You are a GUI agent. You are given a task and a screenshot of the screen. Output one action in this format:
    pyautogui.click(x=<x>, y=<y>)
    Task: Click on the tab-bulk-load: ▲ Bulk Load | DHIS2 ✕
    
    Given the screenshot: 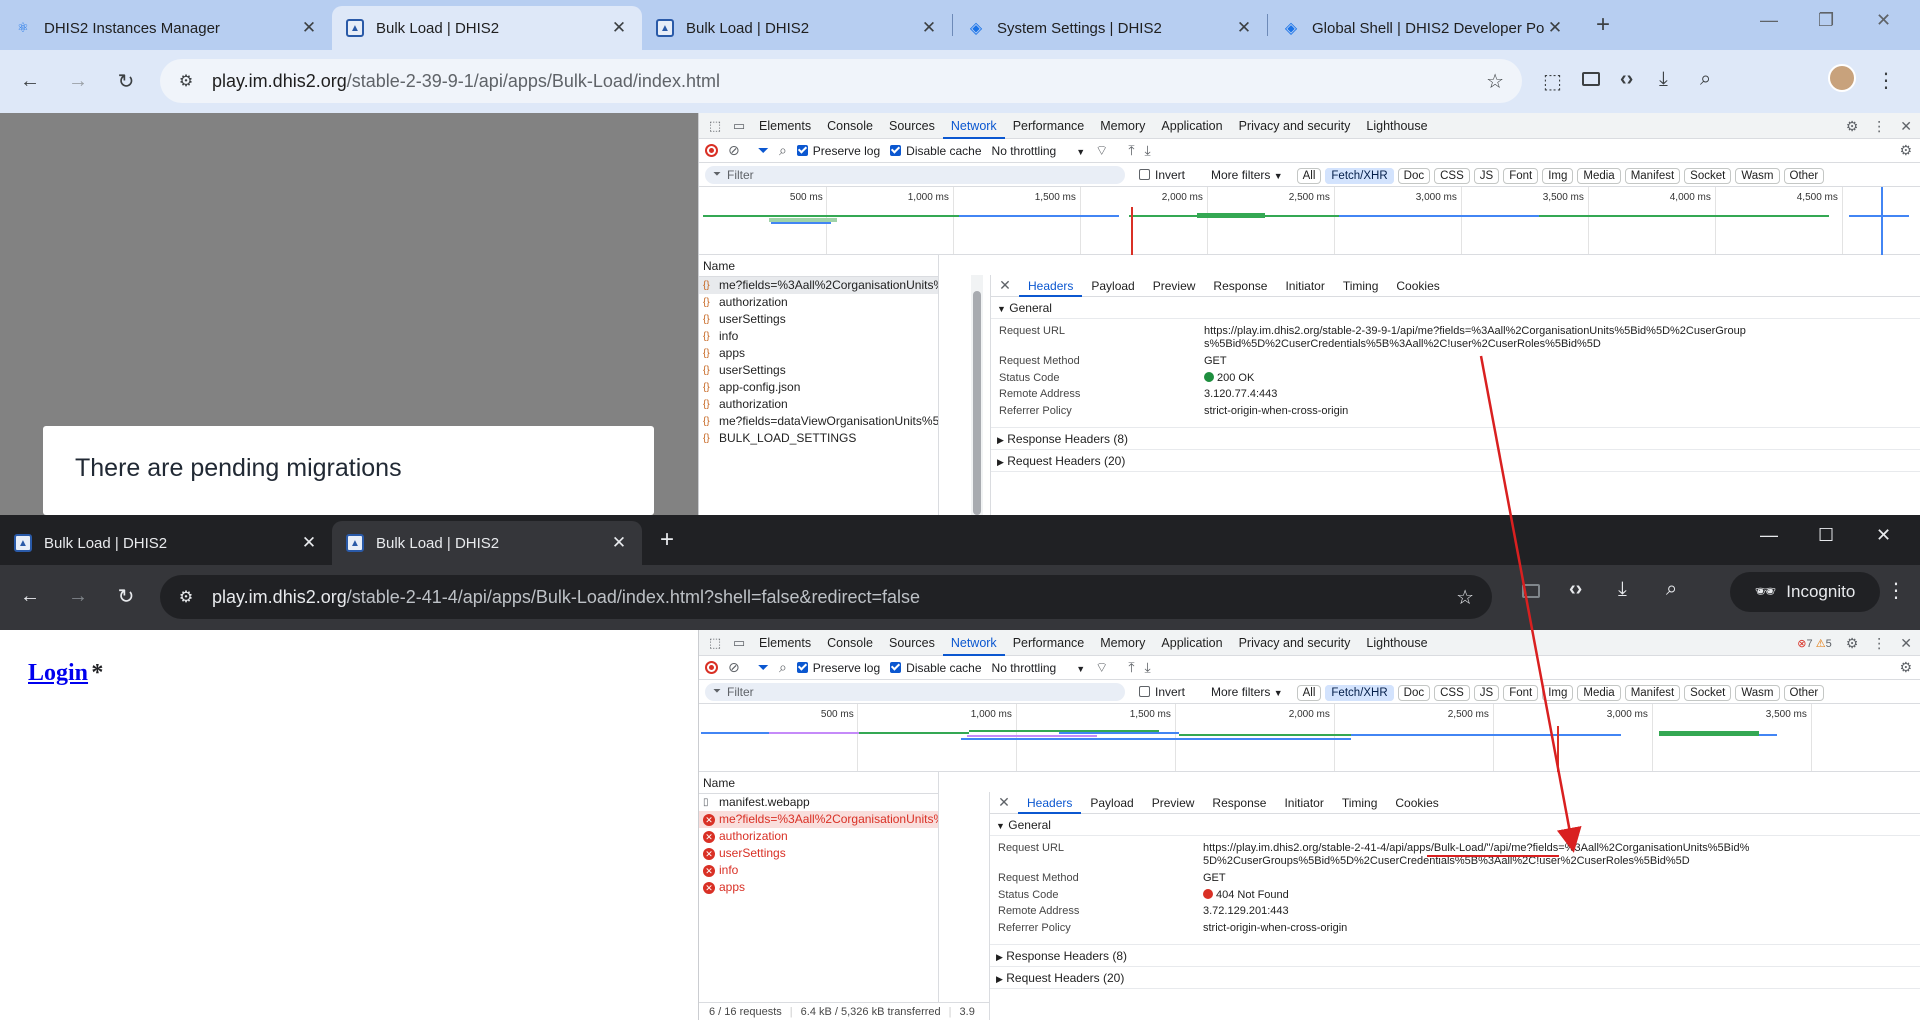 What is the action you would take?
    pyautogui.click(x=166, y=543)
    